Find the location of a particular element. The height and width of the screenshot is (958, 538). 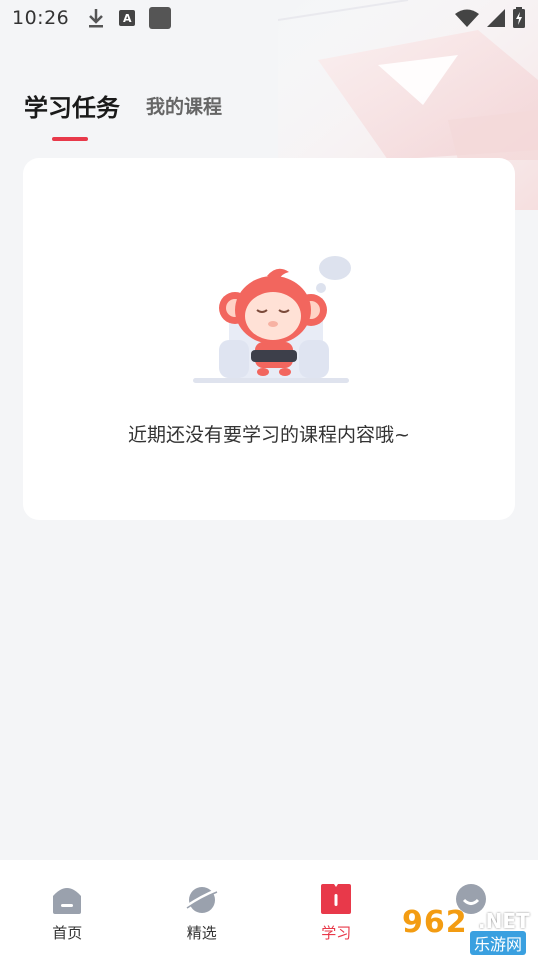

monkey-sleeping-illustration is located at coordinates (272, 319).